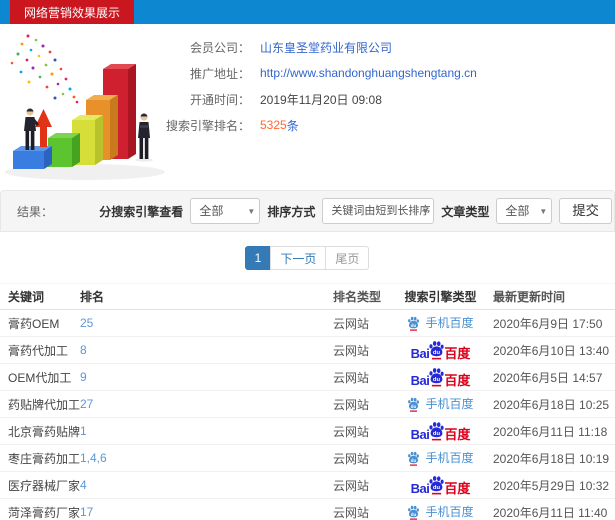 The height and width of the screenshot is (520, 615). What do you see at coordinates (465, 211) in the screenshot?
I see `article-type-label: 文章类型` at bounding box center [465, 211].